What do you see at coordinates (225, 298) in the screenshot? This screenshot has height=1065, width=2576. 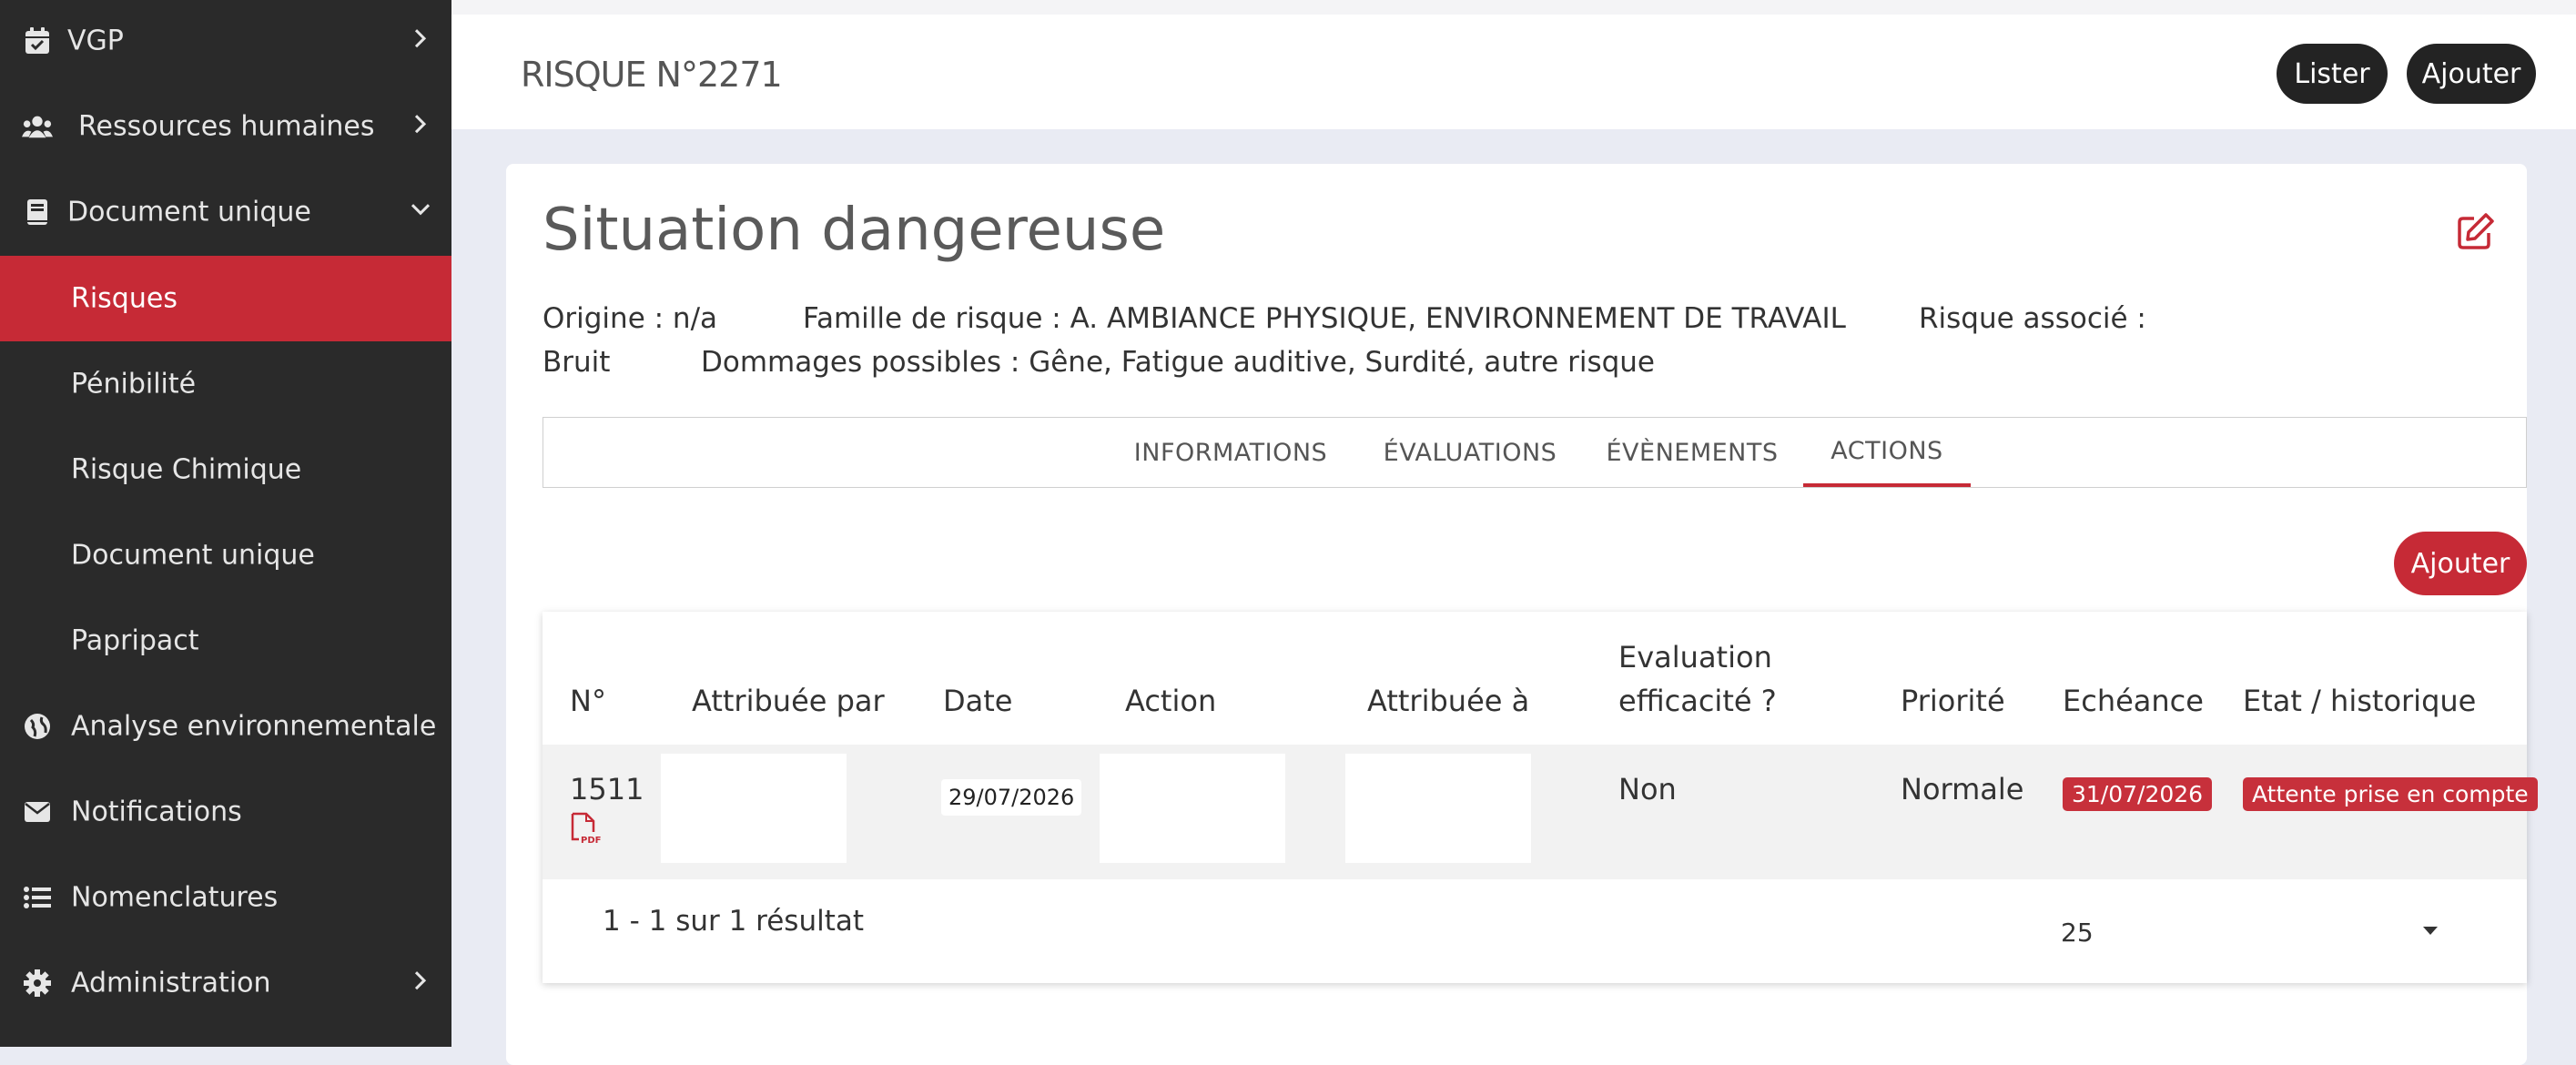 I see `sidebar-item-risques: Risques` at bounding box center [225, 298].